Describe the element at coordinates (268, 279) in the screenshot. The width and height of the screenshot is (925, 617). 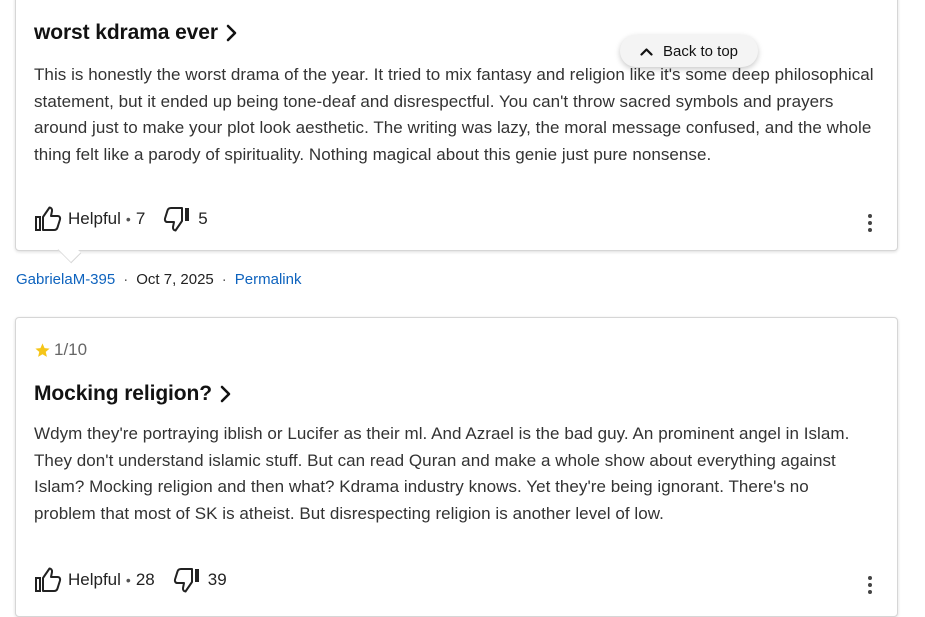
I see `permalink: Permalink` at that location.